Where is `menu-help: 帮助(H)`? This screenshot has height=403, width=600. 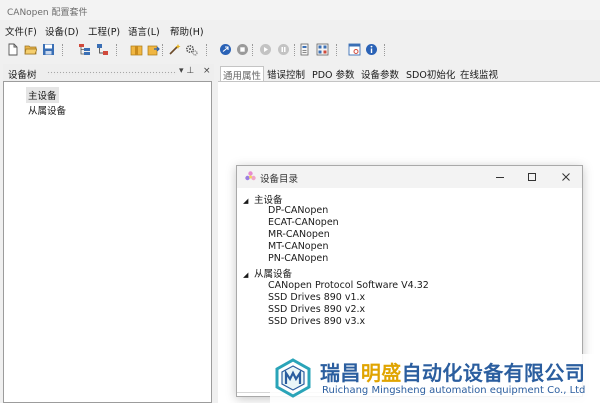 menu-help: 帮助(H) is located at coordinates (187, 31).